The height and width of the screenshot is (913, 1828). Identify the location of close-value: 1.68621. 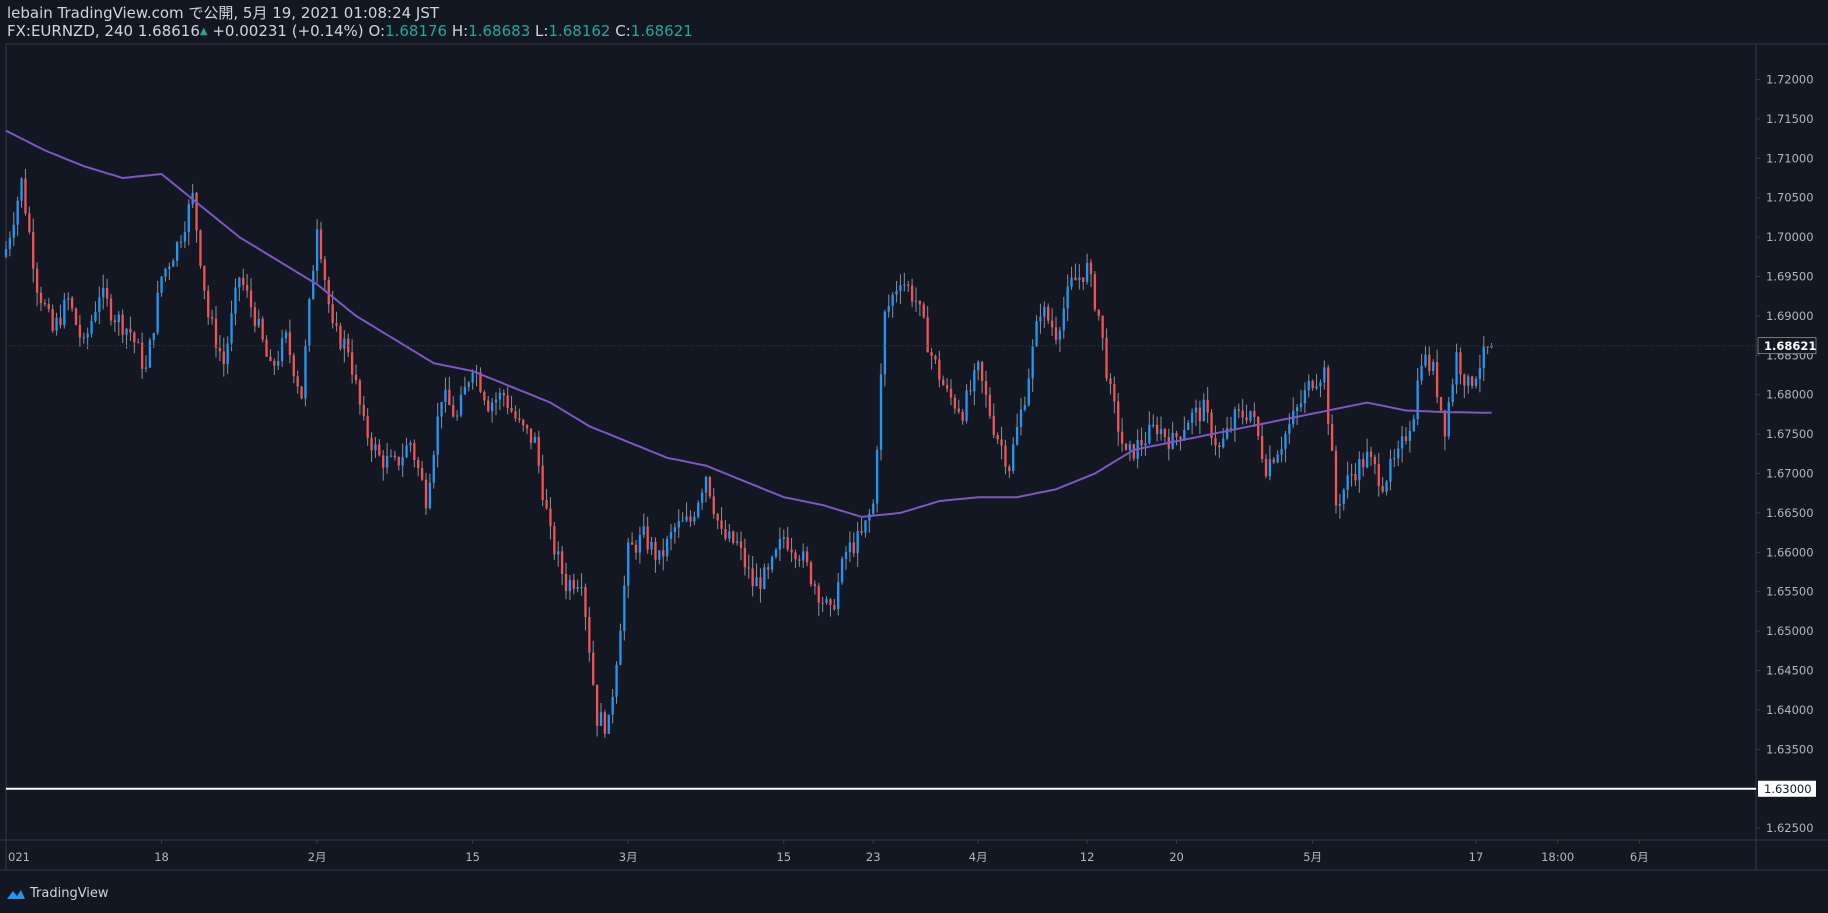
(661, 31).